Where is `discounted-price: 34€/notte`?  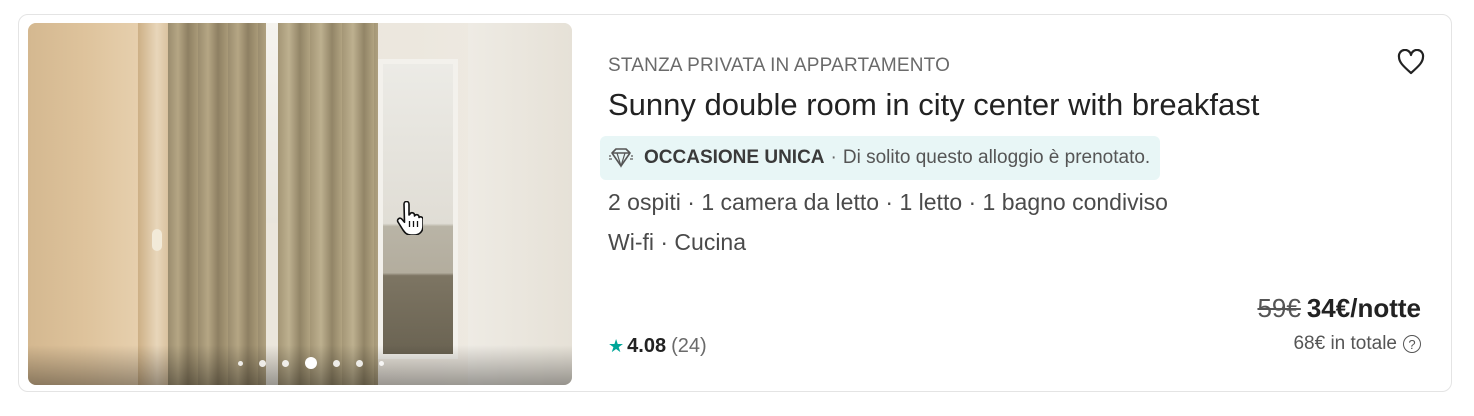 discounted-price: 34€/notte is located at coordinates (1363, 308).